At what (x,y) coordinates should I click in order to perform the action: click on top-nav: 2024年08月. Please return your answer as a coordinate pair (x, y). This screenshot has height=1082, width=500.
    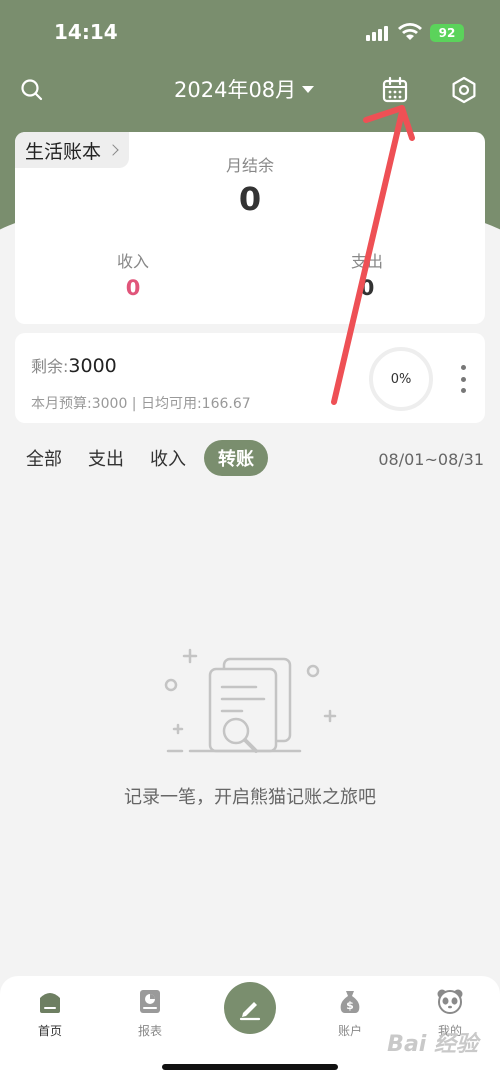
    Looking at the image, I should click on (250, 90).